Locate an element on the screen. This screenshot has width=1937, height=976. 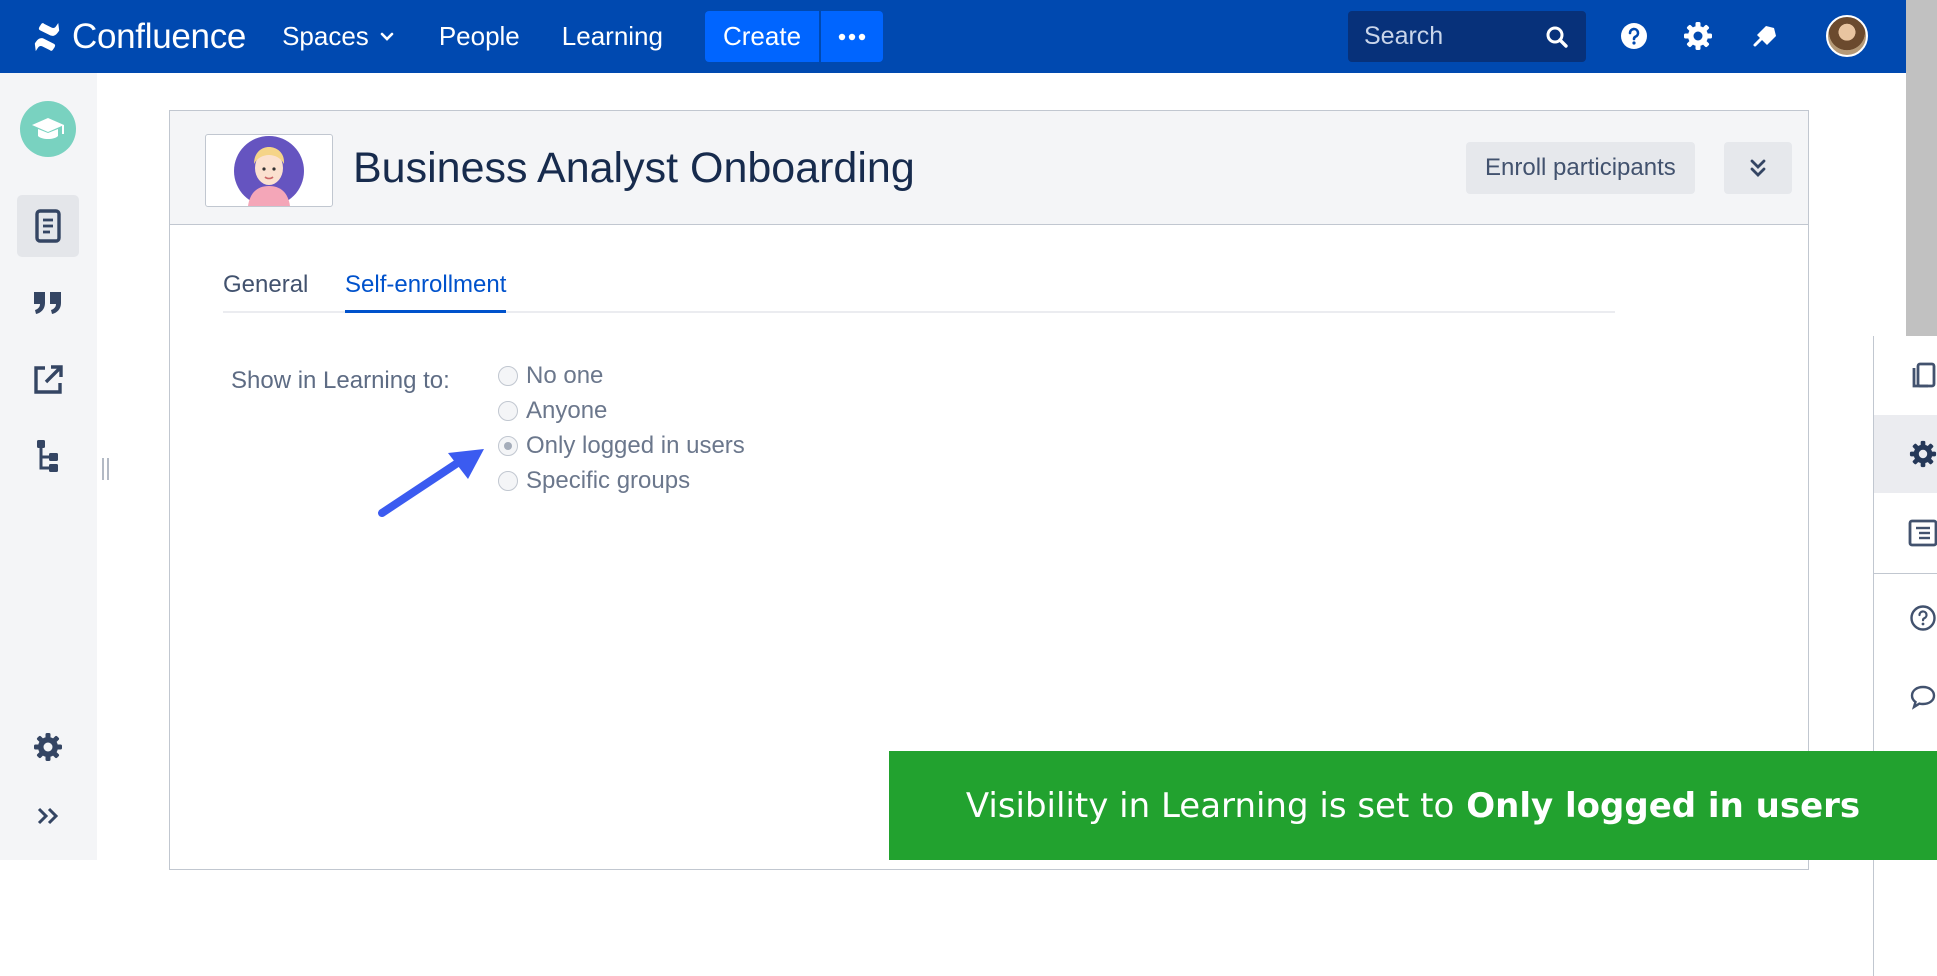
nav-spaces-label: Spaces is located at coordinates (325, 36).